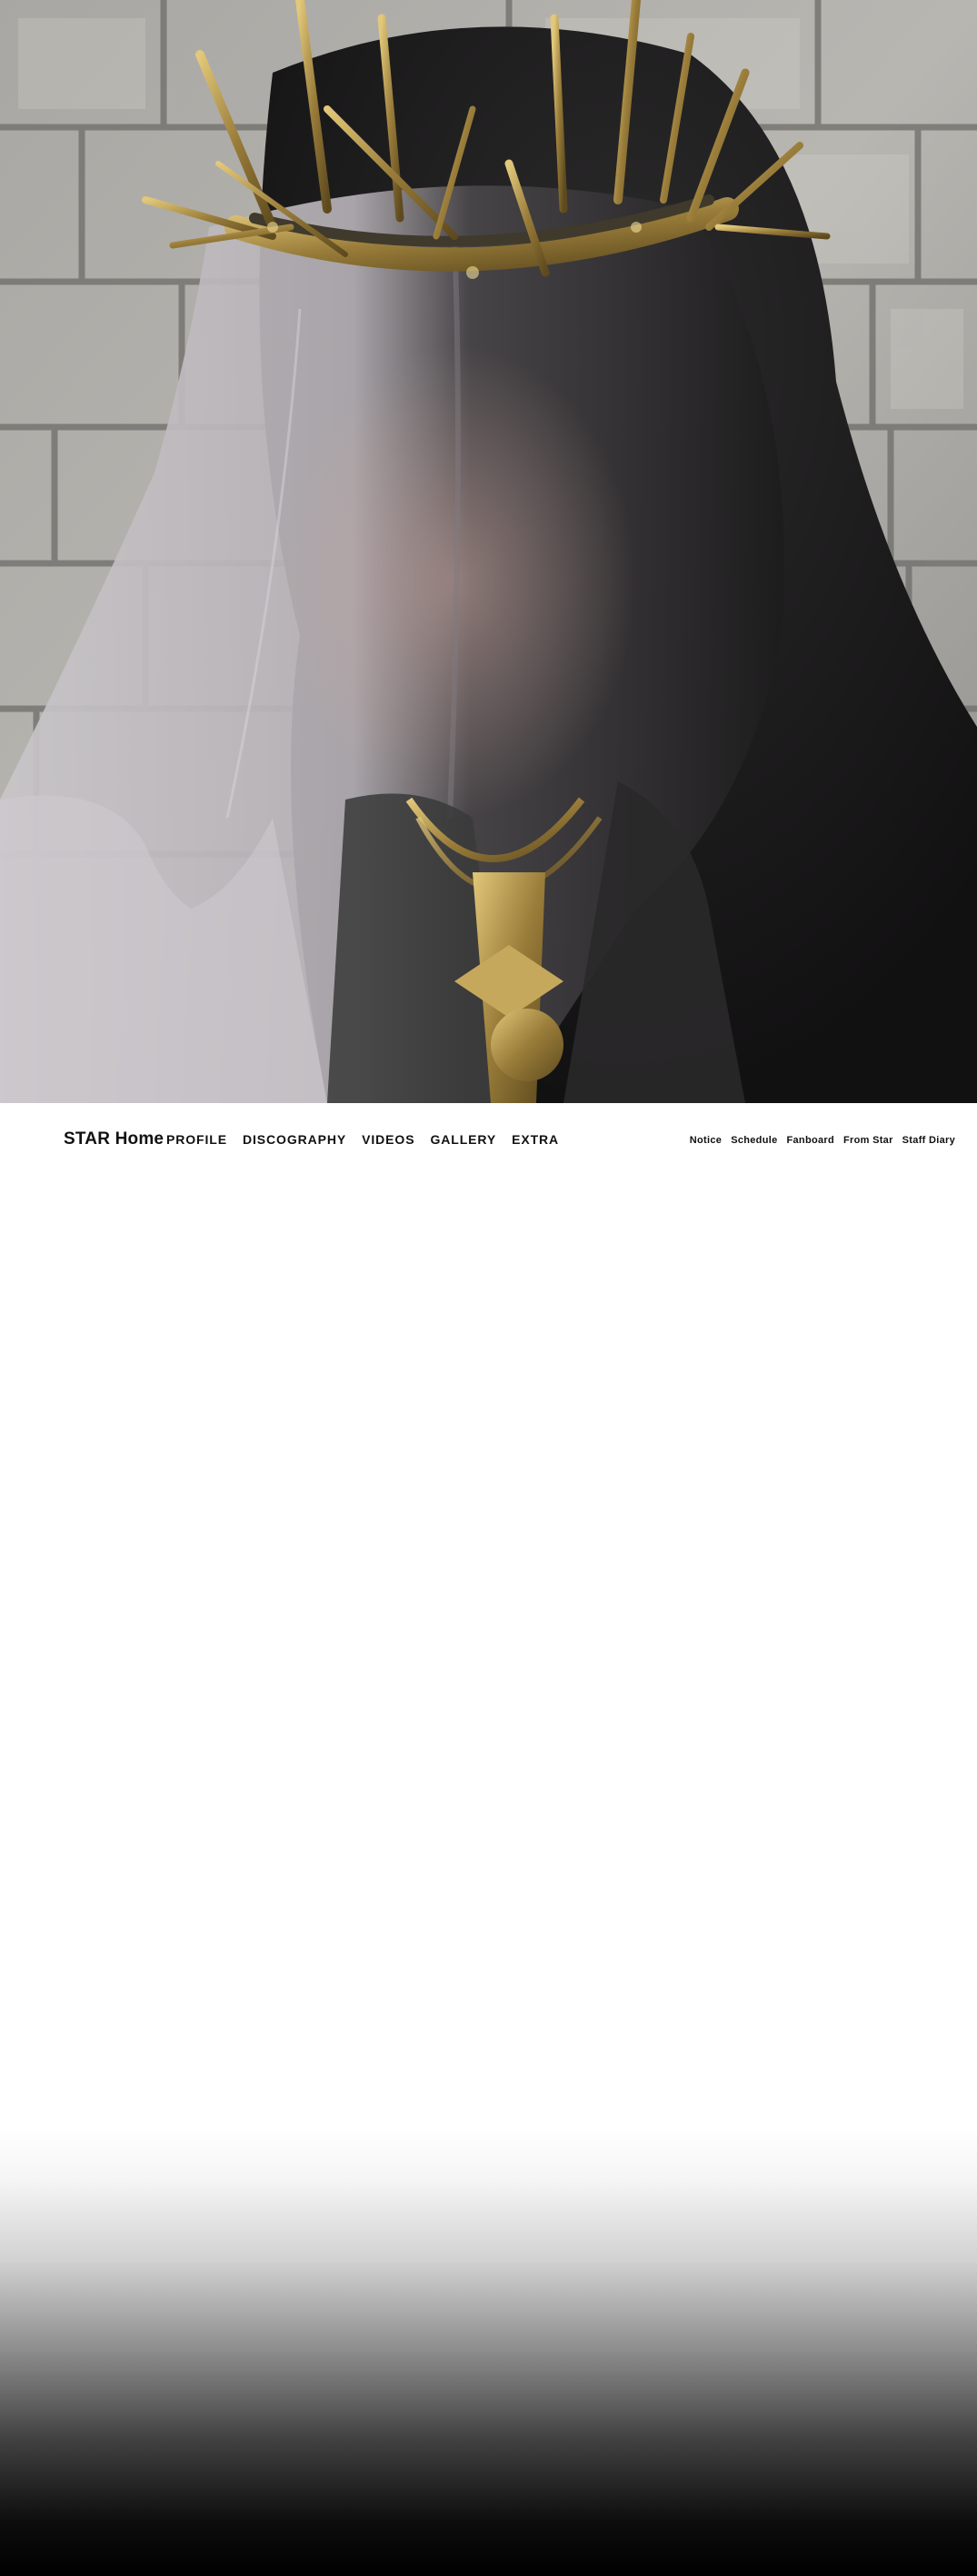 This screenshot has width=977, height=2576. Describe the element at coordinates (868, 1140) in the screenshot. I see `sub-nav-item-from-star: From Star` at that location.